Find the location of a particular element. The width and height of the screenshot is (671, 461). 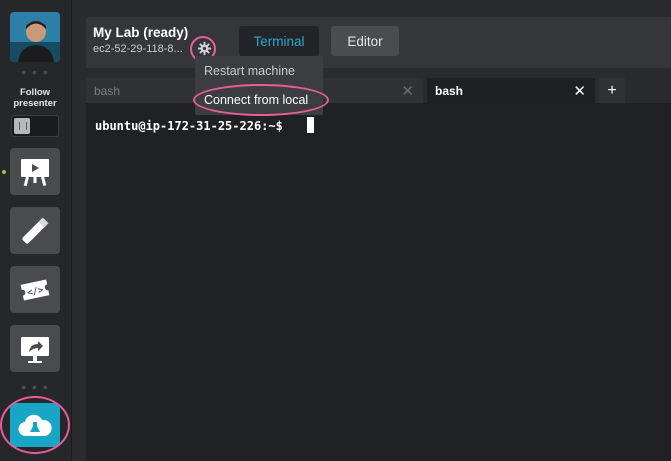

code-ticket-icon: </> is located at coordinates (35, 289).